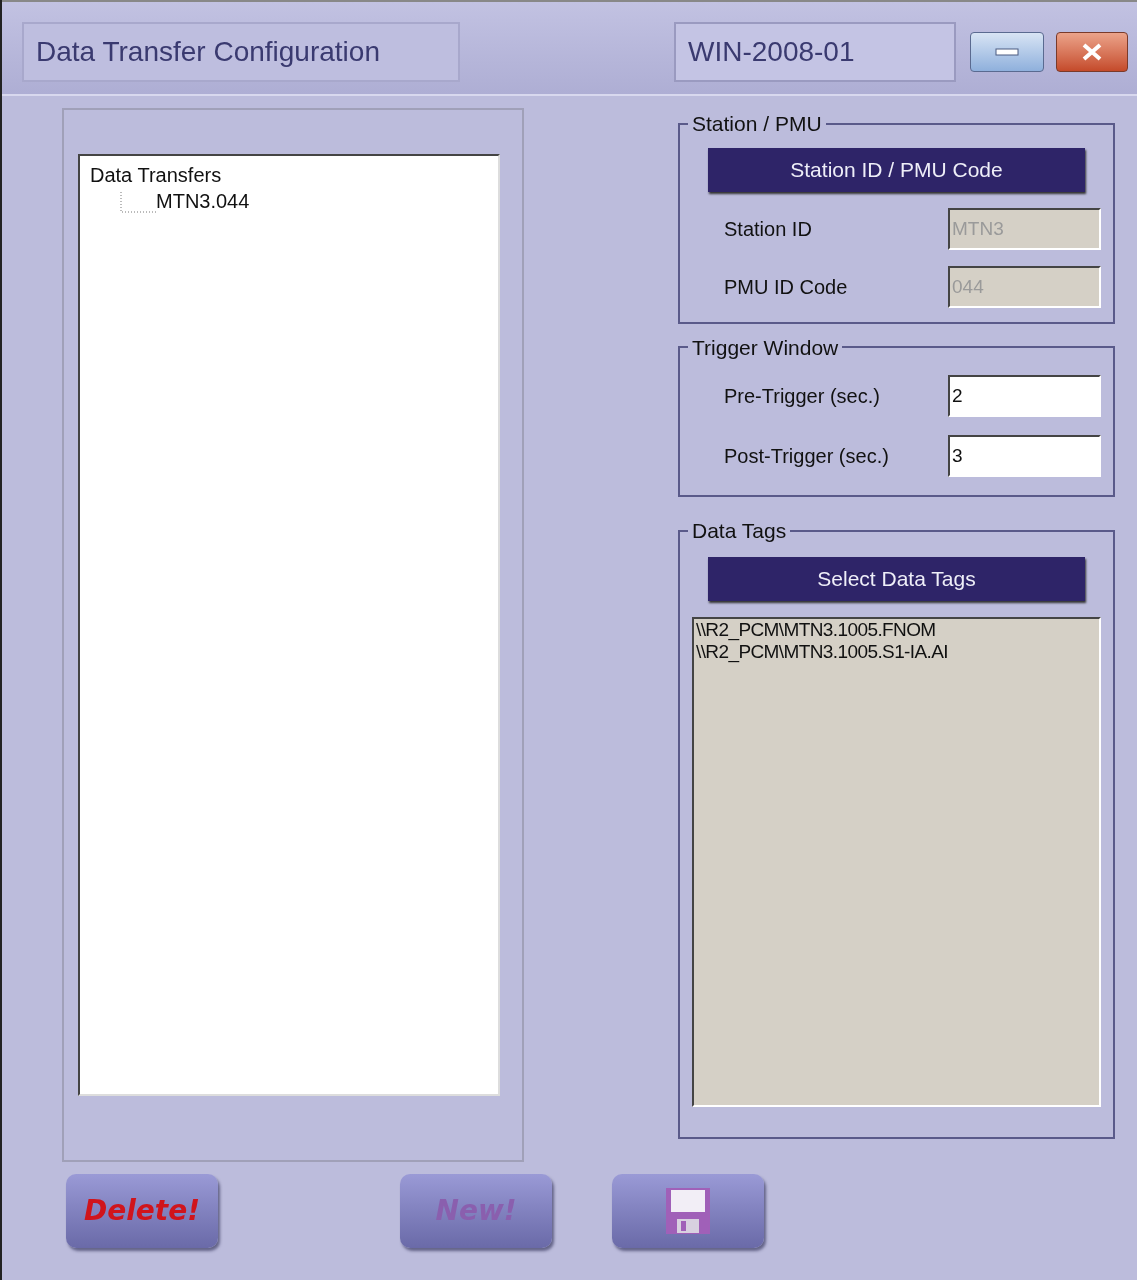 This screenshot has width=1137, height=1280. Describe the element at coordinates (1024, 456) in the screenshot. I see `input-field: 3` at that location.